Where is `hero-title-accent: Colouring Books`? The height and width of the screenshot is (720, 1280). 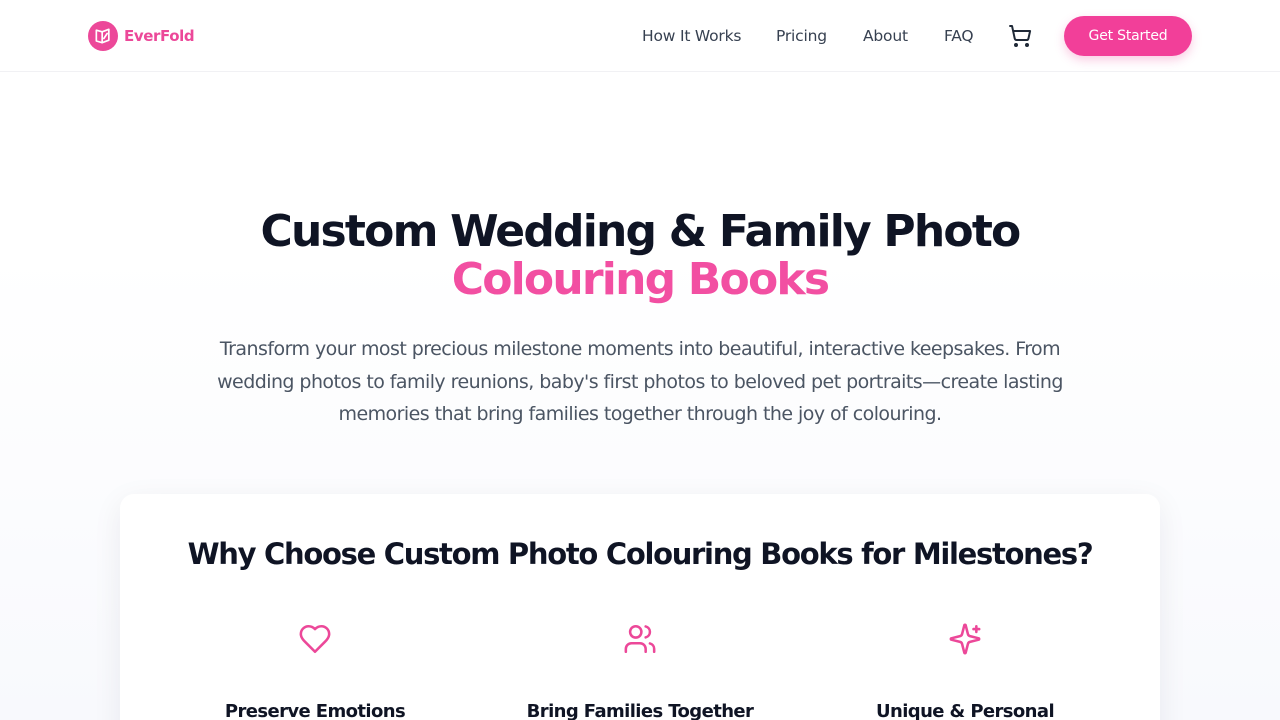
hero-title-accent: Colouring Books is located at coordinates (640, 279).